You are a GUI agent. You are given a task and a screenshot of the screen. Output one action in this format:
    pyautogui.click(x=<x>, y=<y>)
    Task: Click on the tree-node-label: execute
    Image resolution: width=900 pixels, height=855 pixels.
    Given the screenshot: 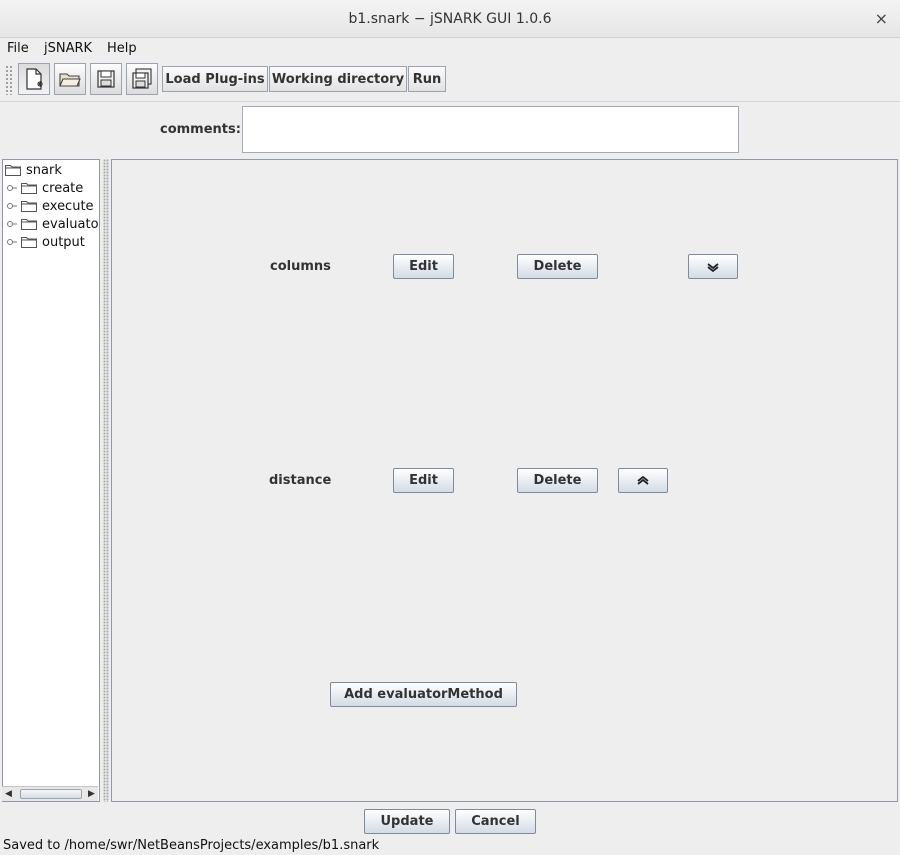 What is the action you would take?
    pyautogui.click(x=68, y=206)
    